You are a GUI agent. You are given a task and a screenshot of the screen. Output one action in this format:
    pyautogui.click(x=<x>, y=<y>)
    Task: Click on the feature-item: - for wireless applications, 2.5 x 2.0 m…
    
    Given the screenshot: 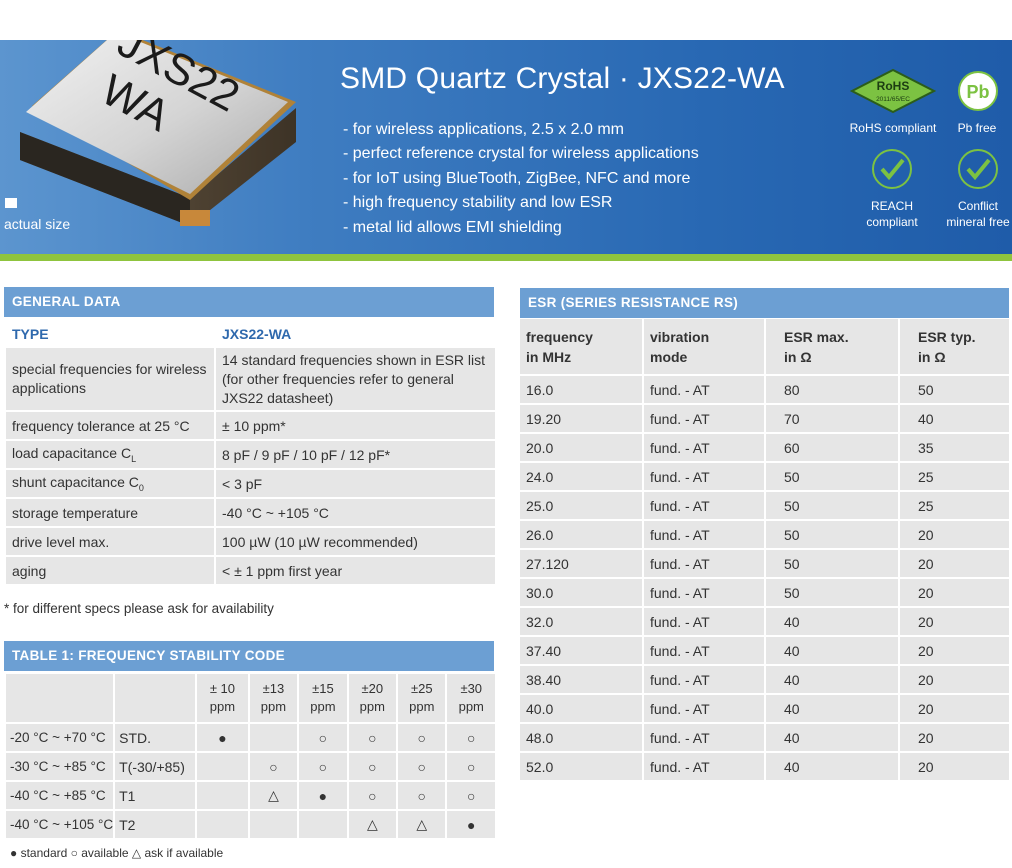 What is the action you would take?
    pyautogui.click(x=483, y=129)
    